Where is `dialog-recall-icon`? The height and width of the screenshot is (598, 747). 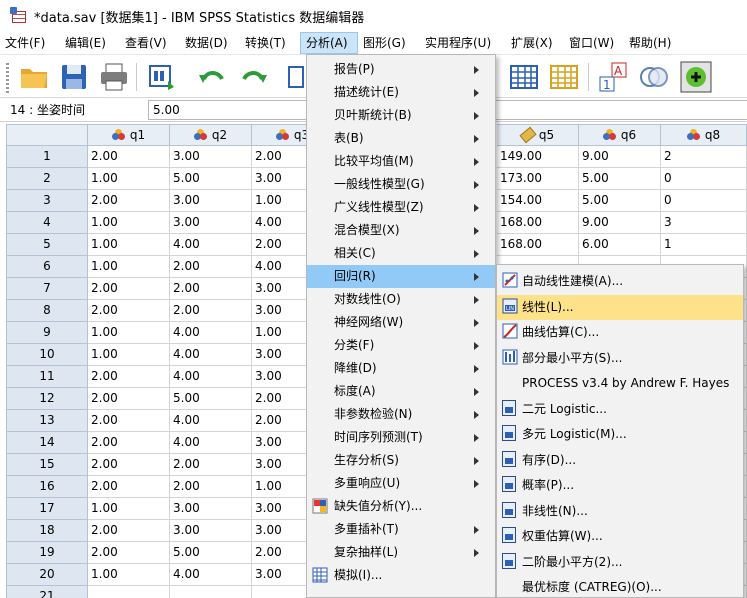 dialog-recall-icon is located at coordinates (162, 77).